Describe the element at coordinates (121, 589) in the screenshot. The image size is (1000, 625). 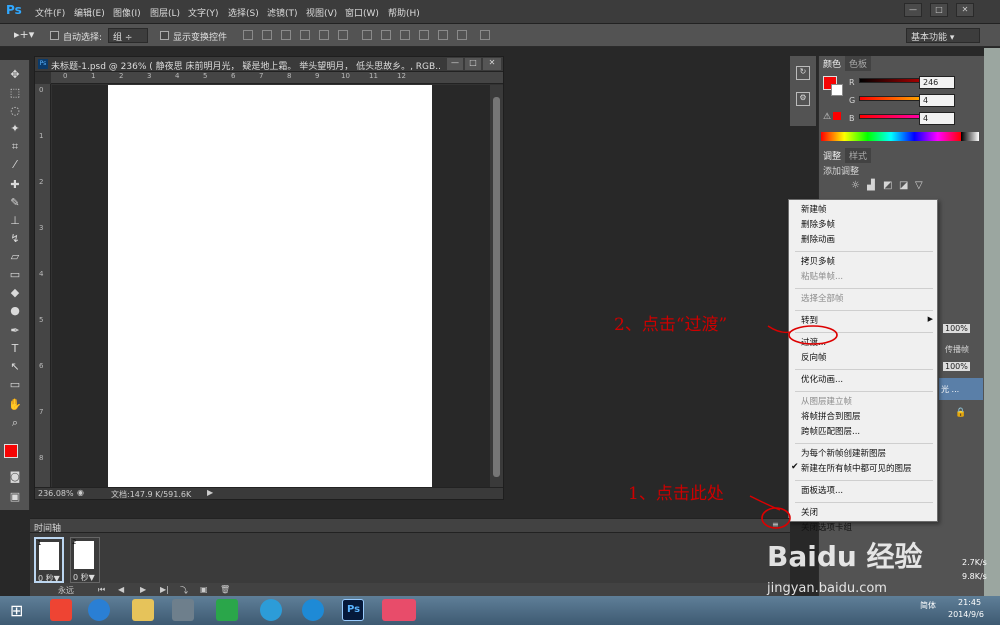
I see `prev-frame-icon: ◀` at that location.